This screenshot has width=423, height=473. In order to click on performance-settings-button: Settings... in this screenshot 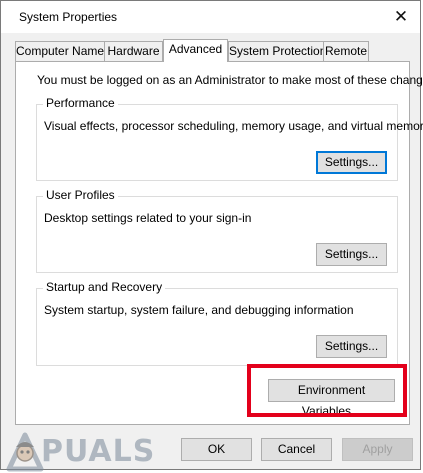, I will do `click(351, 162)`.